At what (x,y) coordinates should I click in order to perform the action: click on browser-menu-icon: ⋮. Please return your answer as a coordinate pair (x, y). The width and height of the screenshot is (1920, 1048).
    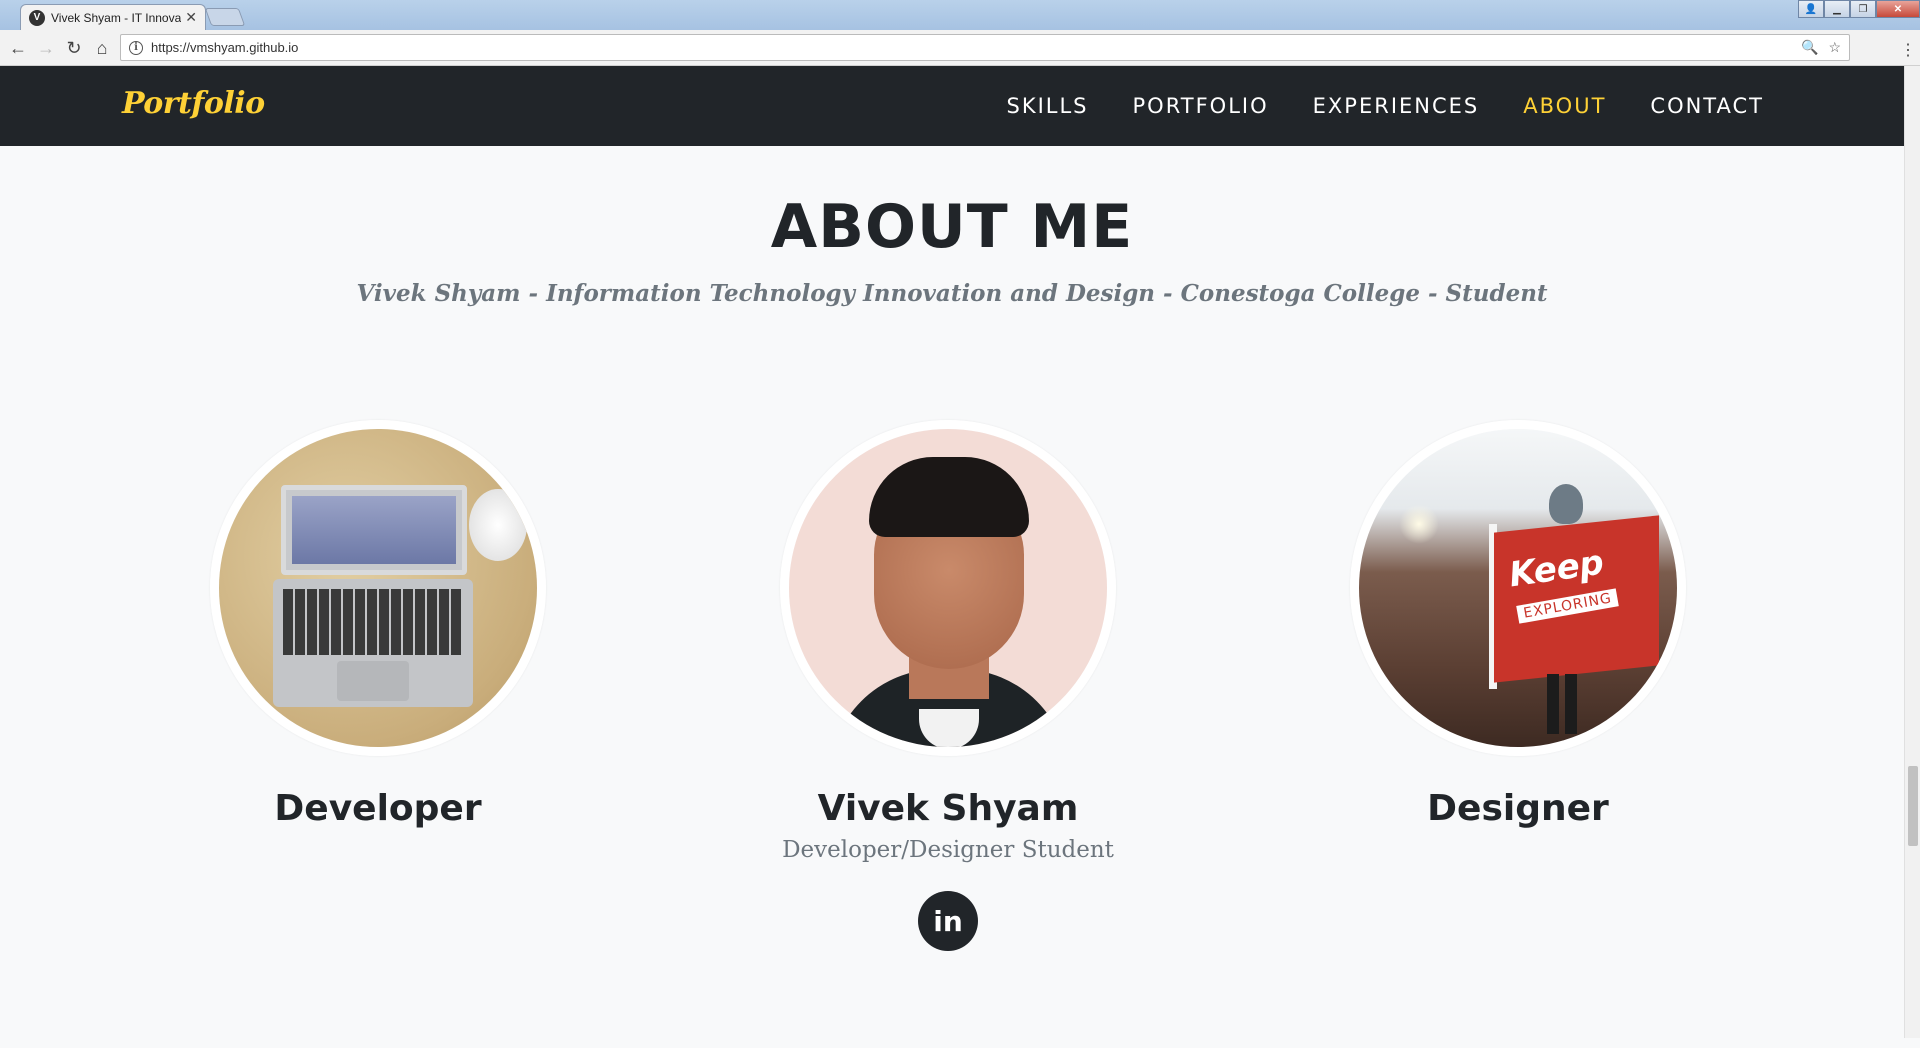
    Looking at the image, I should click on (1908, 50).